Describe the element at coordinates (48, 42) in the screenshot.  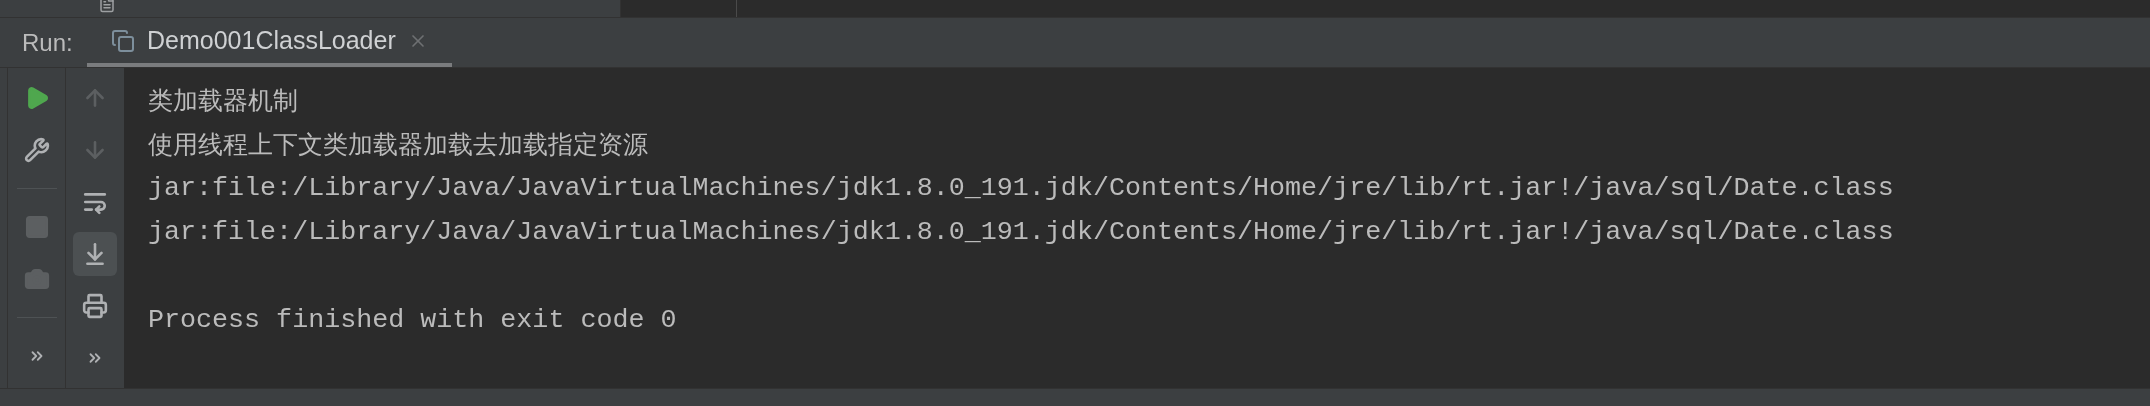
I see `run-label: Run:` at that location.